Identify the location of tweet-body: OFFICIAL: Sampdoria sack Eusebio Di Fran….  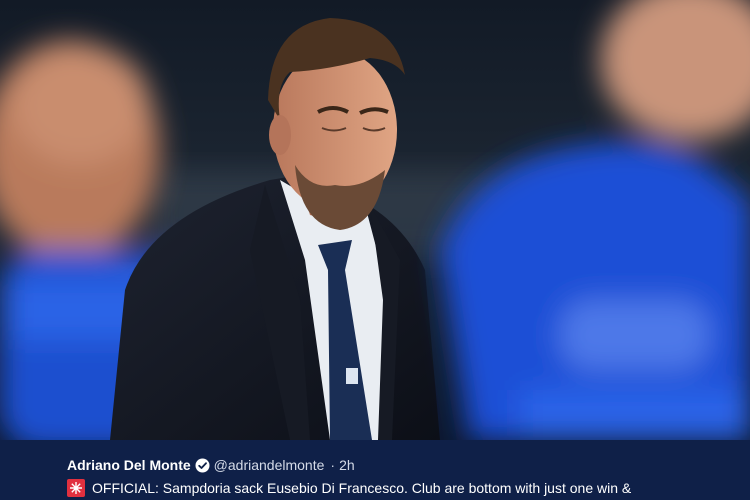
(408, 488).